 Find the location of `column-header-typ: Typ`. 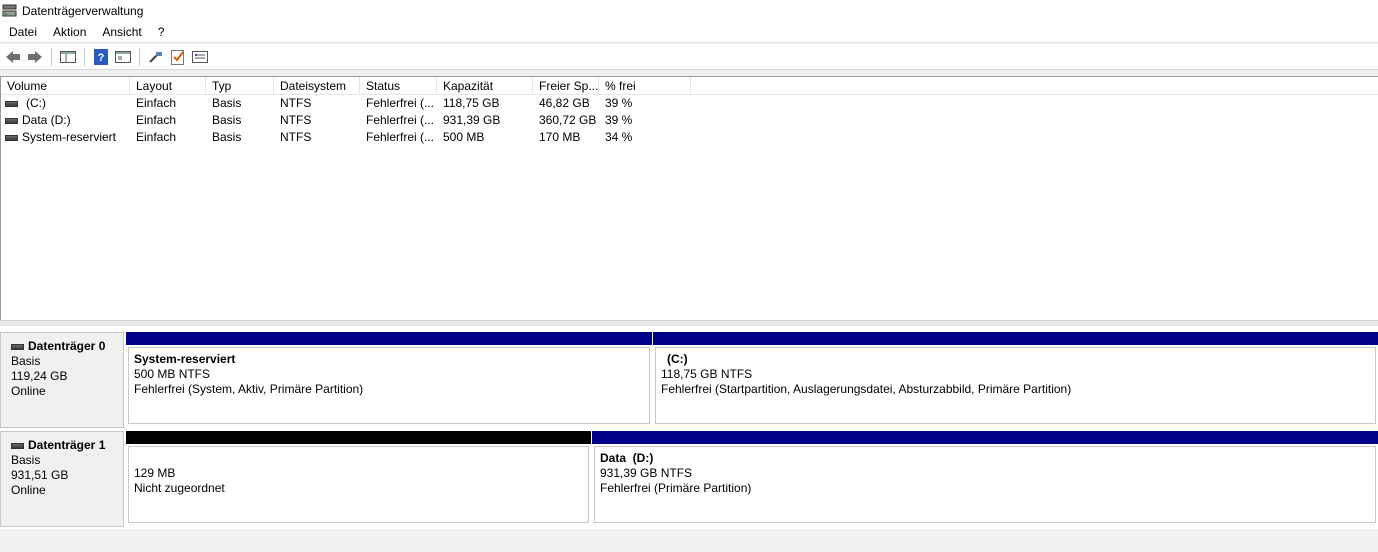

column-header-typ: Typ is located at coordinates (240, 86).